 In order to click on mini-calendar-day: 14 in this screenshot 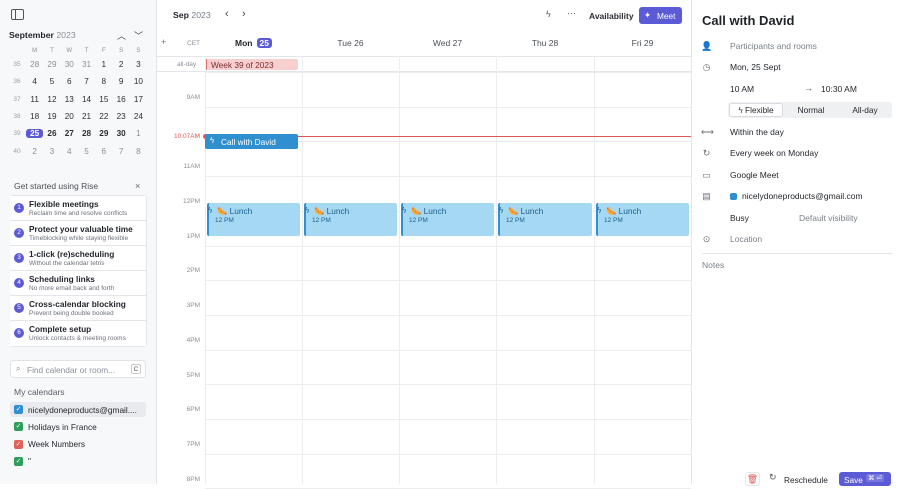, I will do `click(86, 99)`.